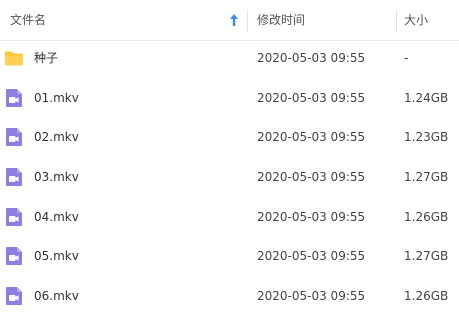 The width and height of the screenshot is (459, 313). I want to click on file-size: 1.23GB, so click(426, 137).